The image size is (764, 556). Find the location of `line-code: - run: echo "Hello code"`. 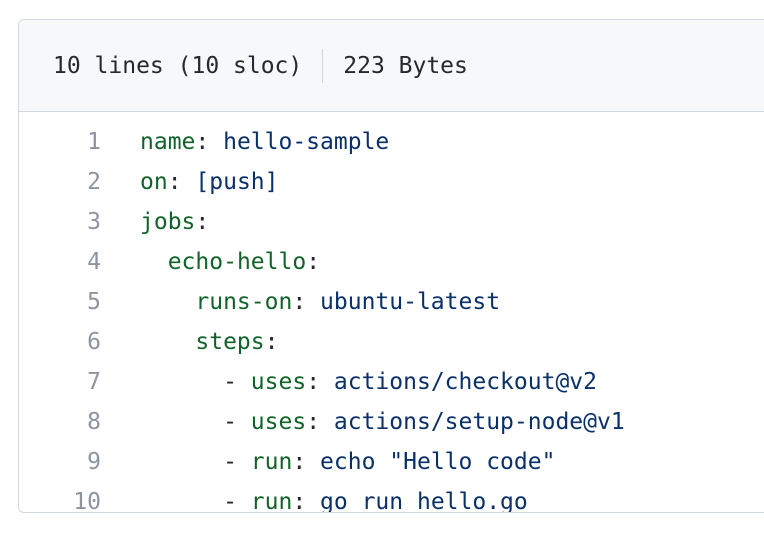

line-code: - run: echo "Hello code" is located at coordinates (328, 462).